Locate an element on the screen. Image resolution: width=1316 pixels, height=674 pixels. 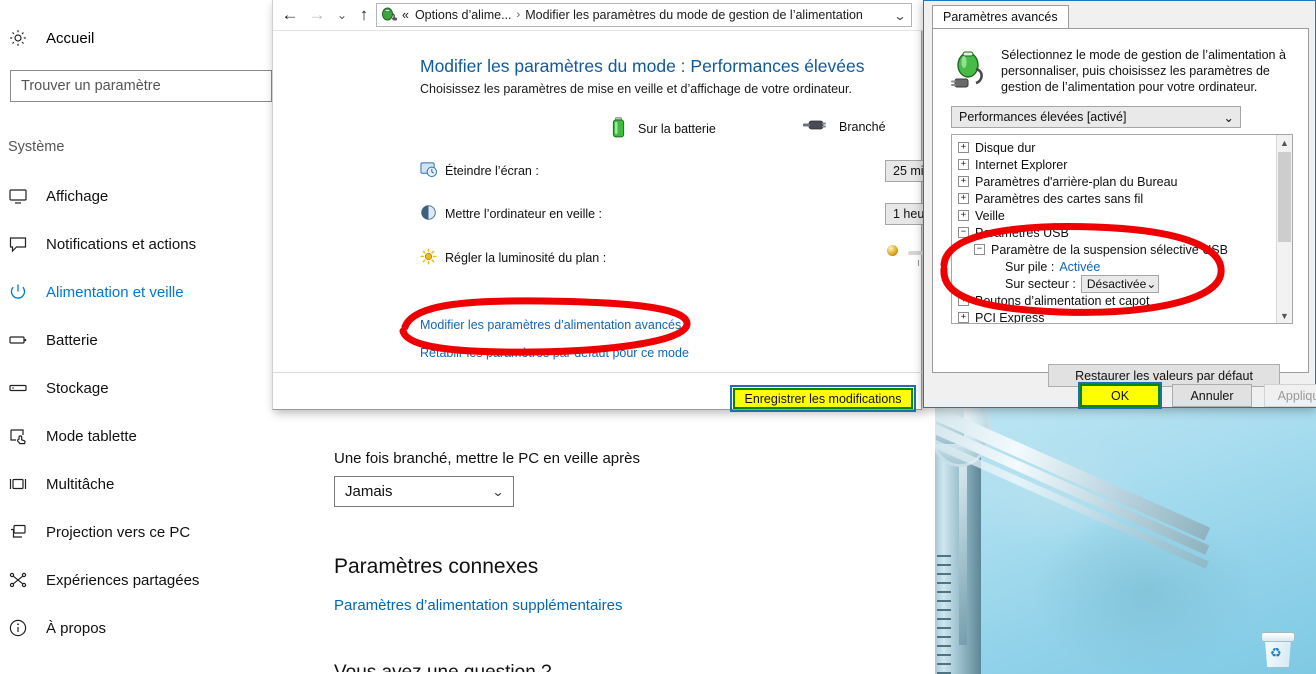
question-heading-cut: Vous avez une question ? is located at coordinates (443, 667).